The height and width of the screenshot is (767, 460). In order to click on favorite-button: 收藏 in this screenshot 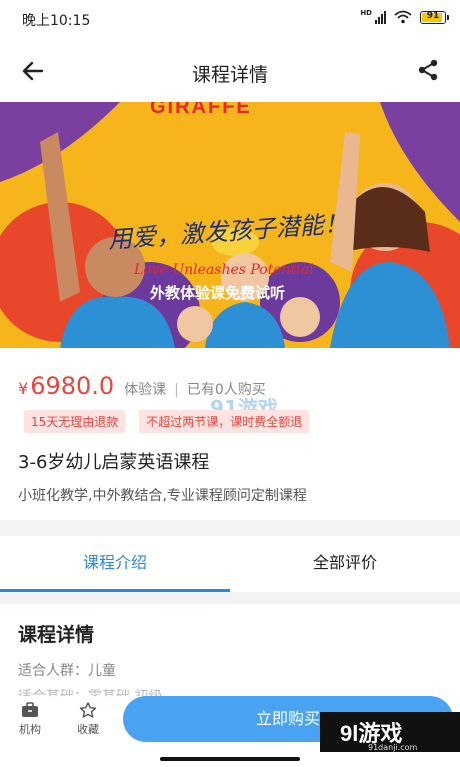, I will do `click(88, 719)`.